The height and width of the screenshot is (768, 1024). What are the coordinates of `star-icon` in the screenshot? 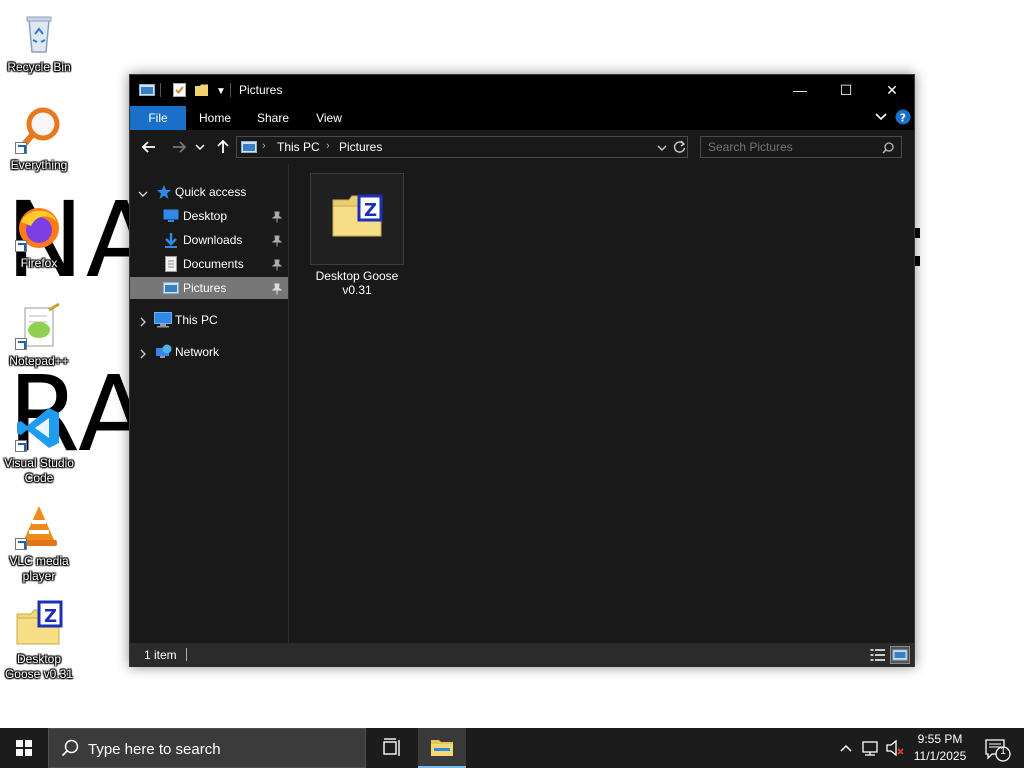 It's located at (164, 194).